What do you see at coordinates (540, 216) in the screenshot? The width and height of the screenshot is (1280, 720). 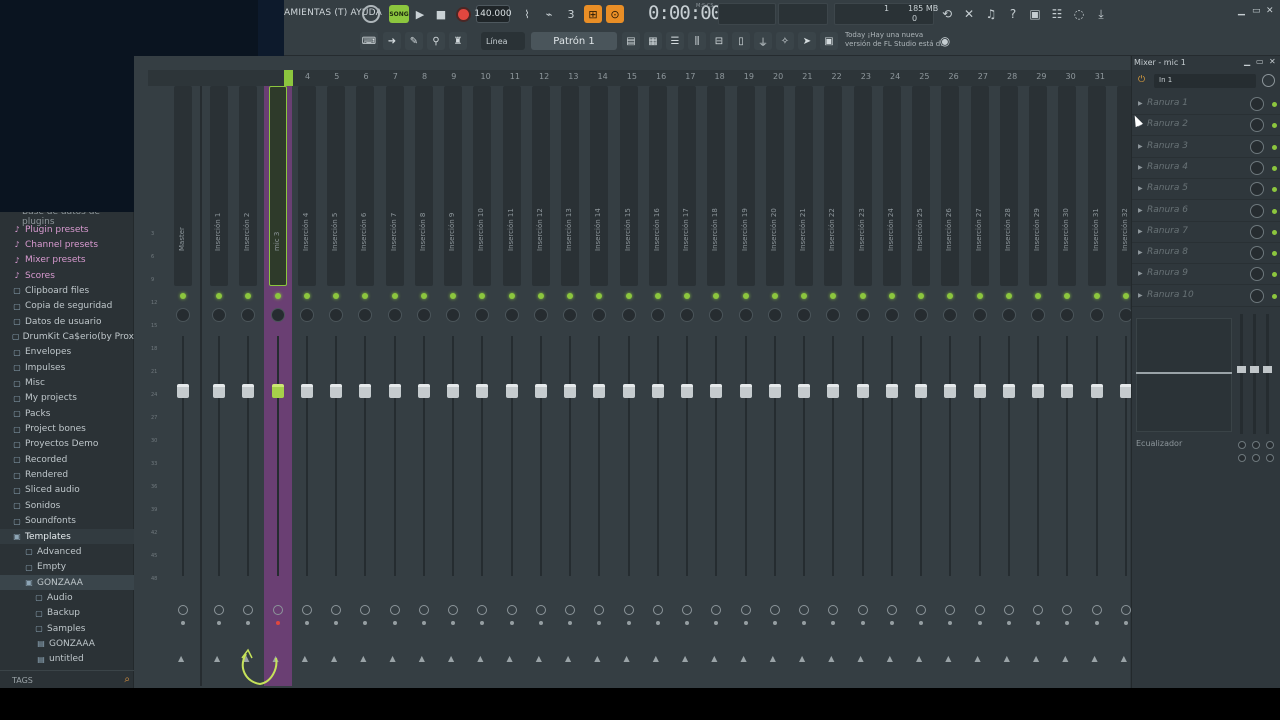 I see `track-name: Inserción 12` at bounding box center [540, 216].